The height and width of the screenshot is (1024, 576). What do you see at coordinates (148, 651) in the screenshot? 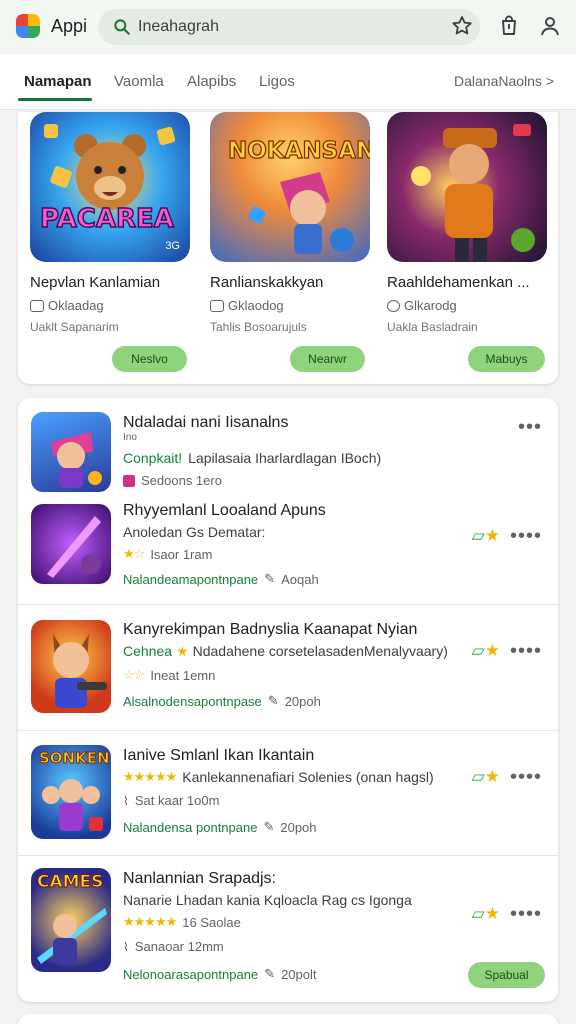
I see `highlight-text: Cehnea` at bounding box center [148, 651].